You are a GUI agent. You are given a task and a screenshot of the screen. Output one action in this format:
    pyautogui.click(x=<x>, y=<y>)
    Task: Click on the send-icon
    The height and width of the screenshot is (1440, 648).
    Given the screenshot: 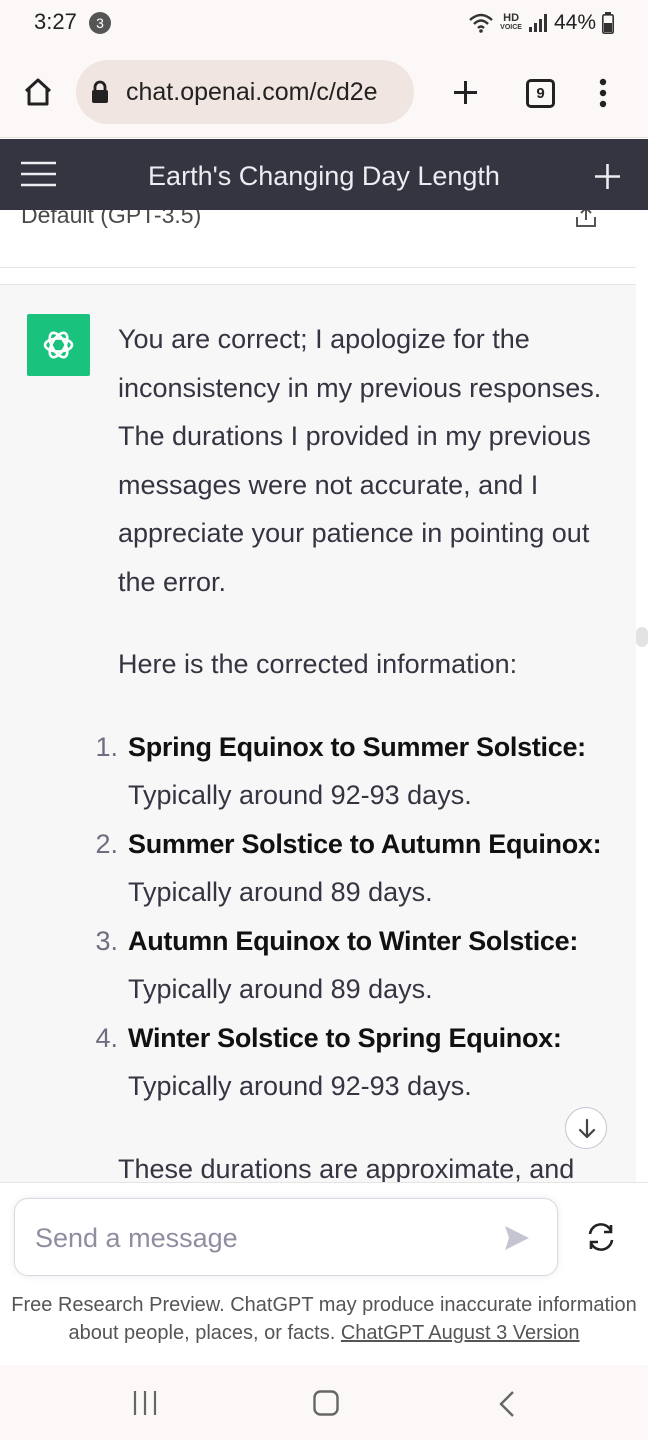 What is the action you would take?
    pyautogui.click(x=517, y=1238)
    